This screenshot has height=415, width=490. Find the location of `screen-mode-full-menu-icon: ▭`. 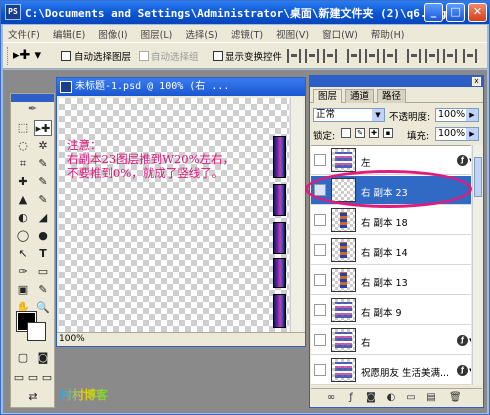

screen-mode-full-menu-icon: ▭ is located at coordinates (33, 378).